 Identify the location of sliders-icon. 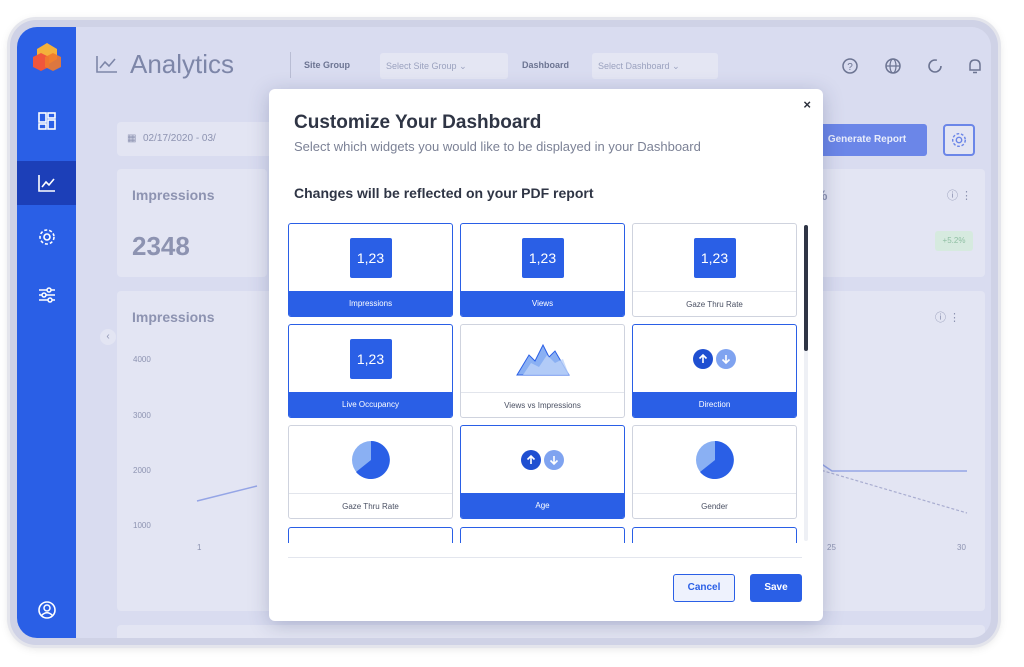
(46, 295).